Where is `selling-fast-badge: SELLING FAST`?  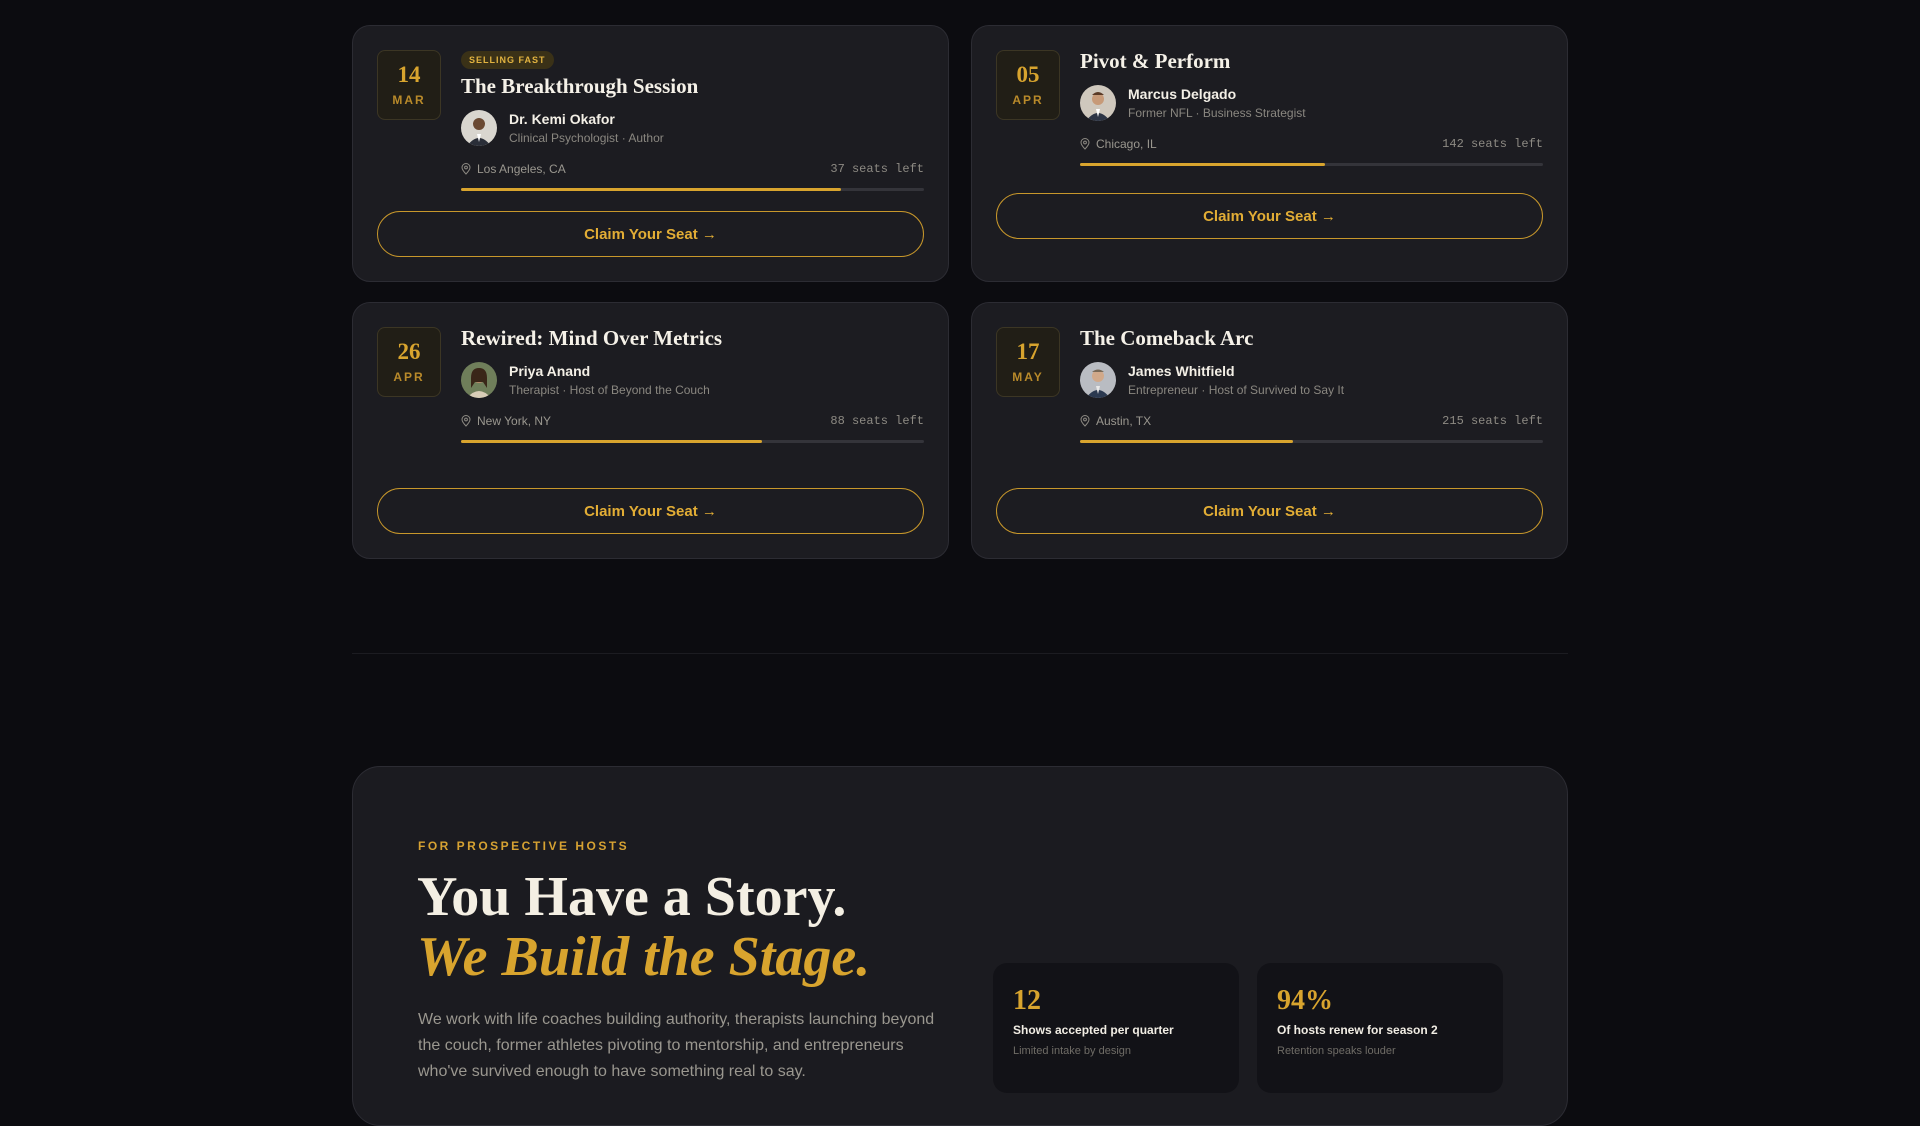
selling-fast-badge: SELLING FAST is located at coordinates (507, 60).